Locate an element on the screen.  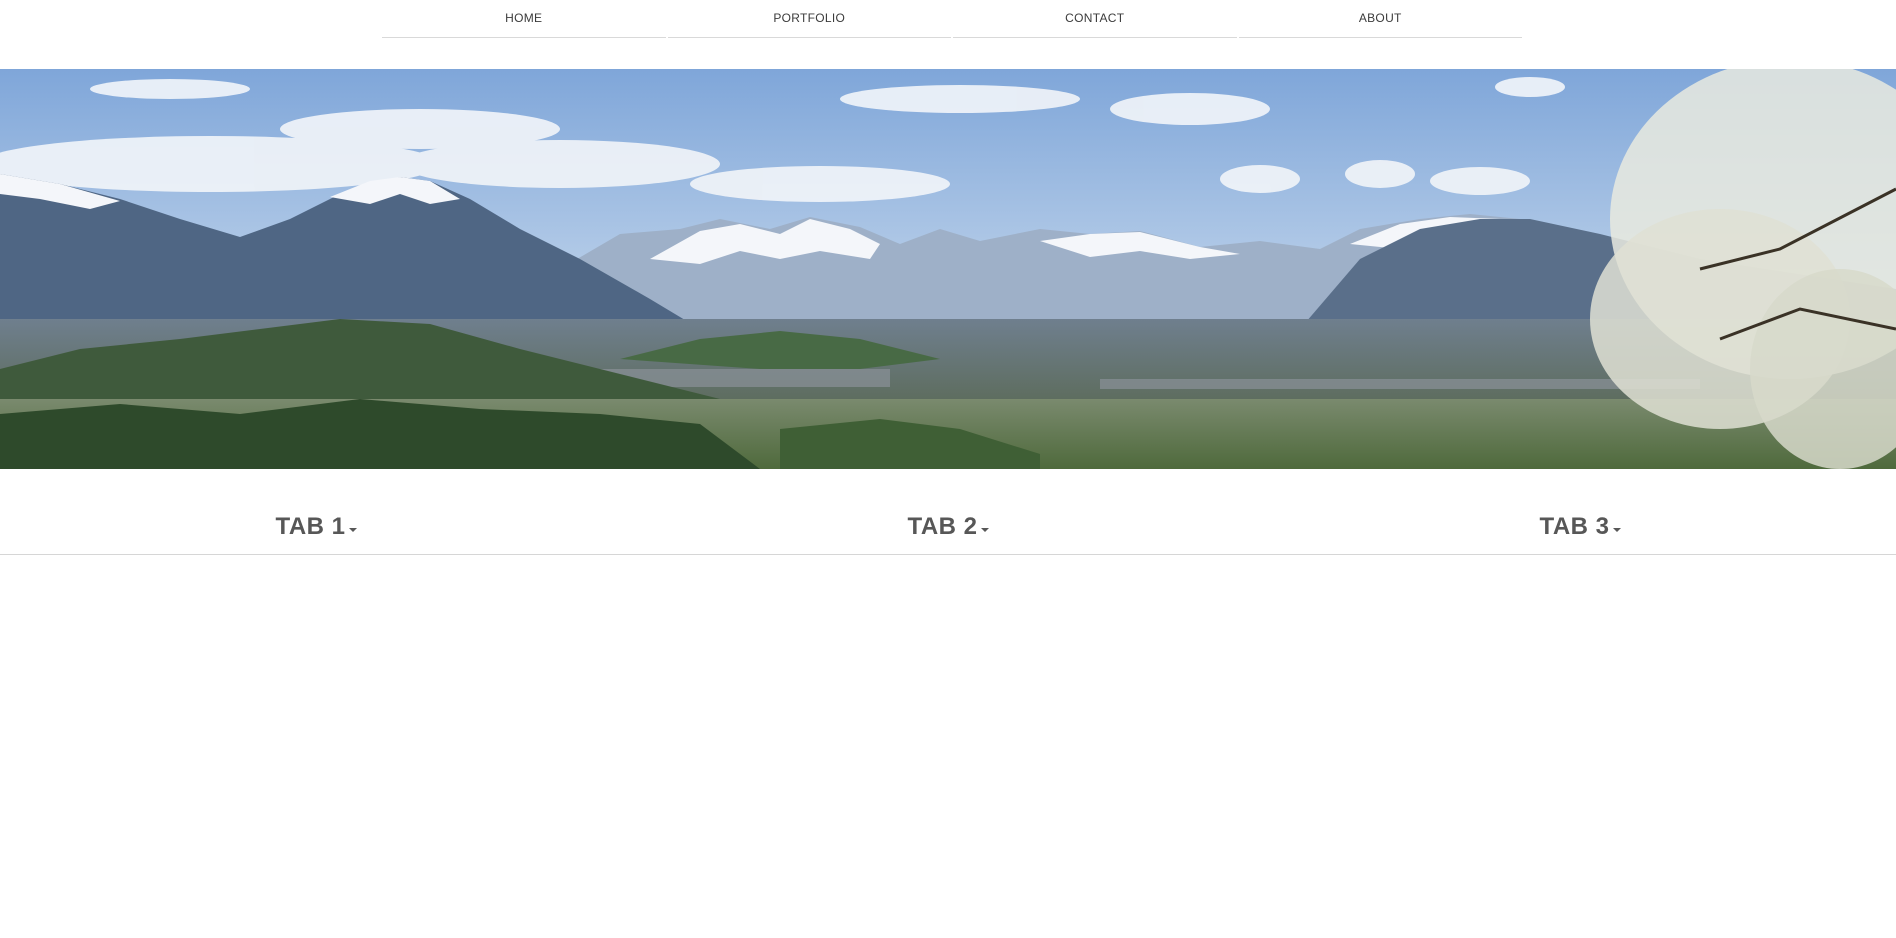
nav-portfolio-link: PORTFOLIO is located at coordinates (809, 19).